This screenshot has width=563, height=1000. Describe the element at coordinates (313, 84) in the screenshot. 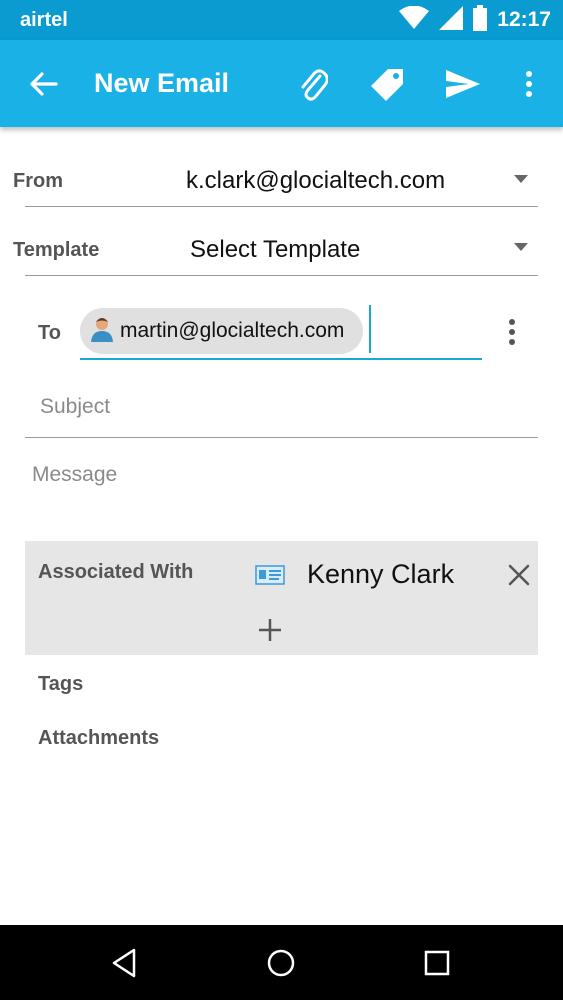

I see `paperclip-icon` at that location.